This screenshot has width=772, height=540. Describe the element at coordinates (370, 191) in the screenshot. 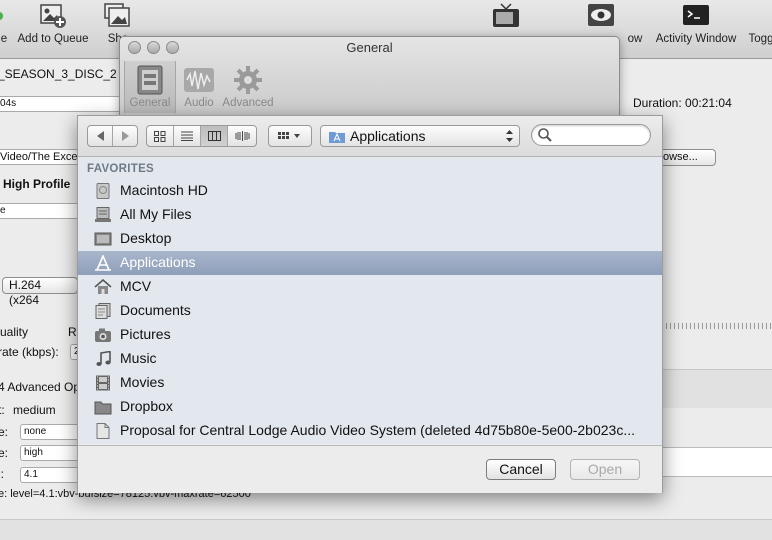

I see `sidebar-item-macintosh-hd: Macintosh HD` at that location.